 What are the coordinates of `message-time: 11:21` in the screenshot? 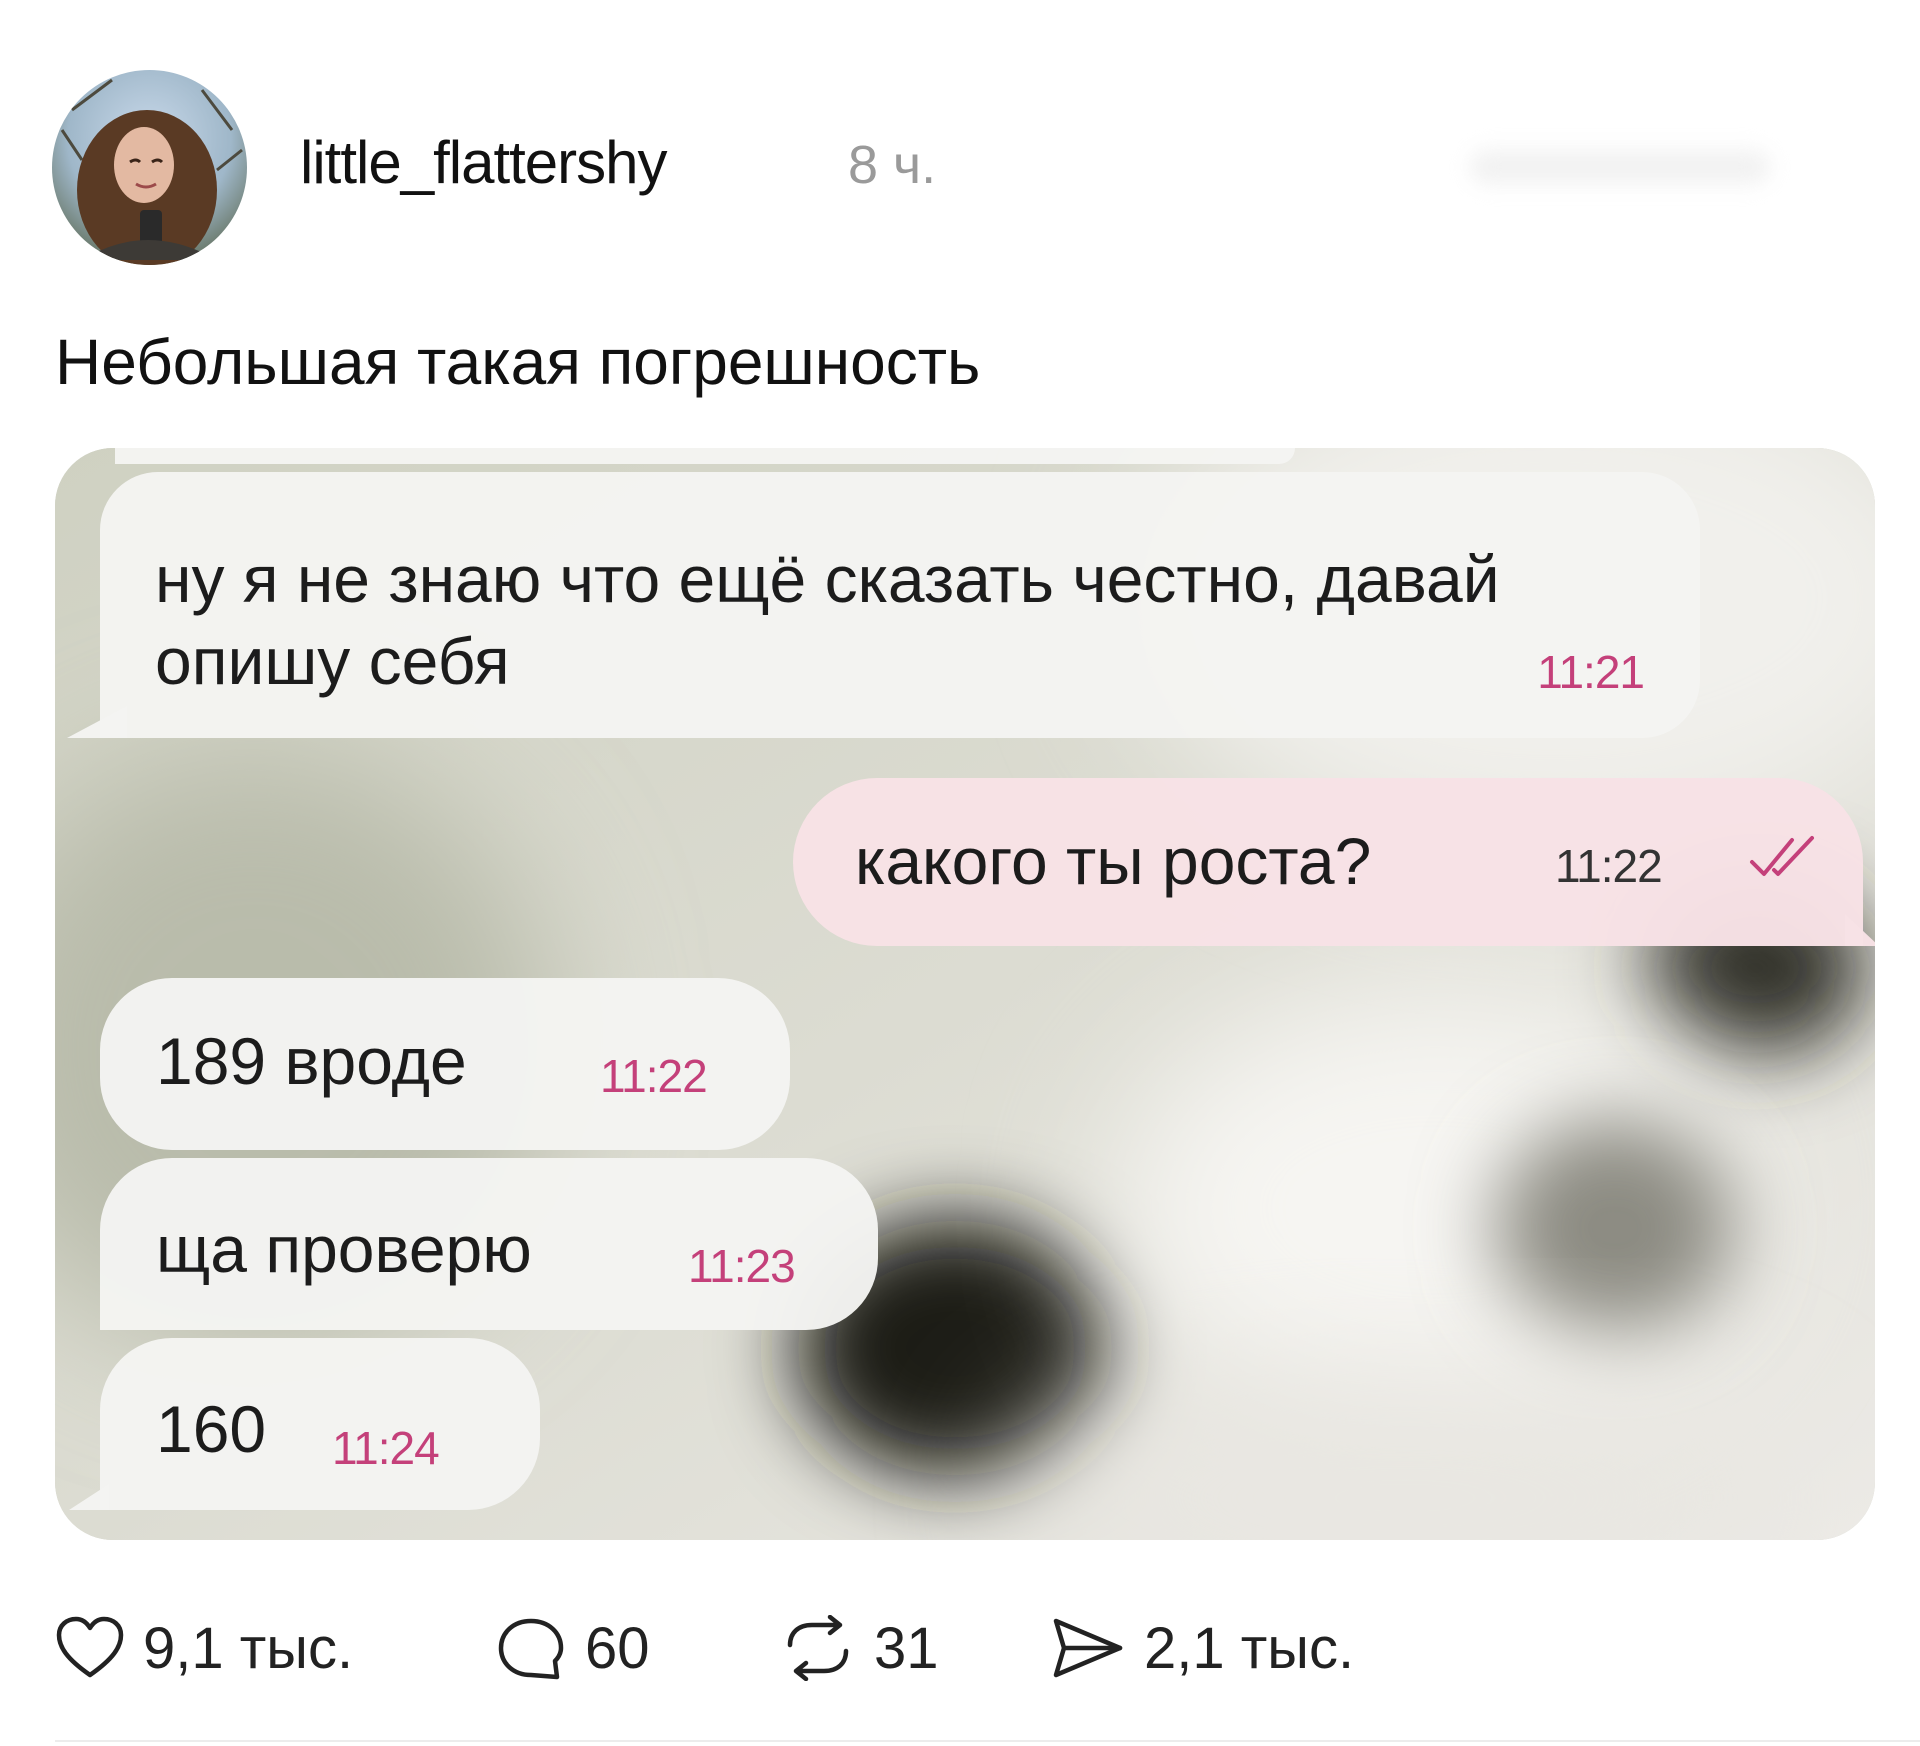 It's located at (1591, 672).